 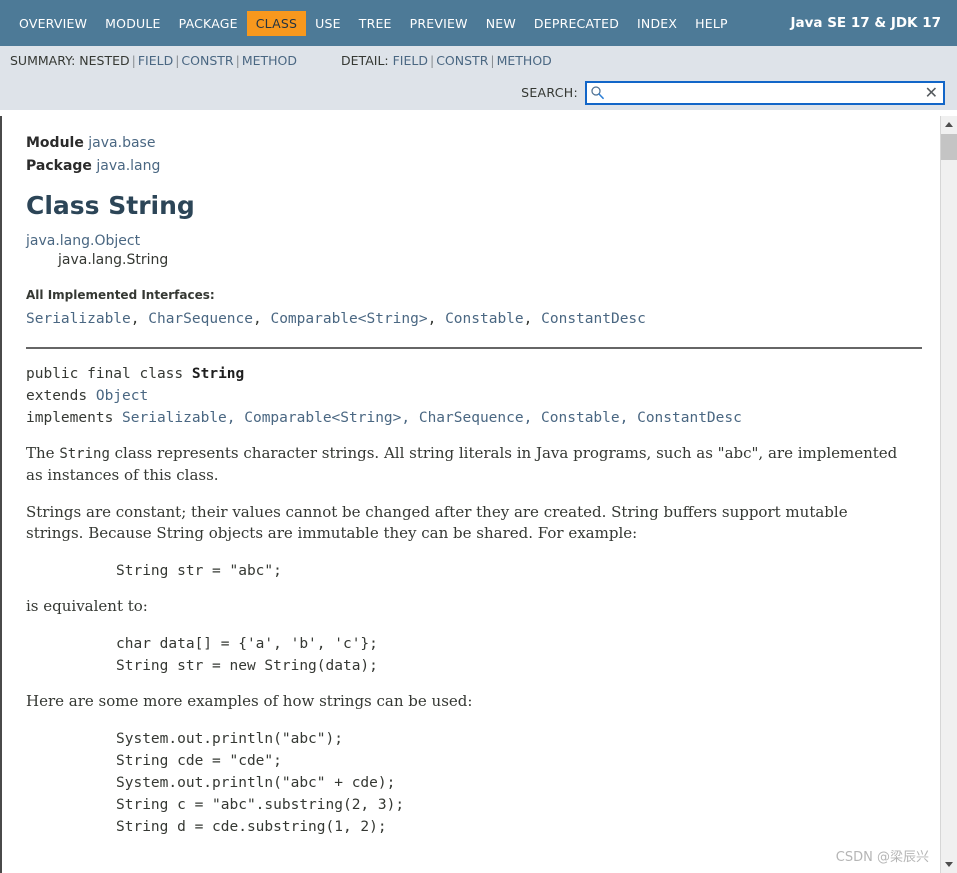 I want to click on summary-method-link: METHOD, so click(x=269, y=60).